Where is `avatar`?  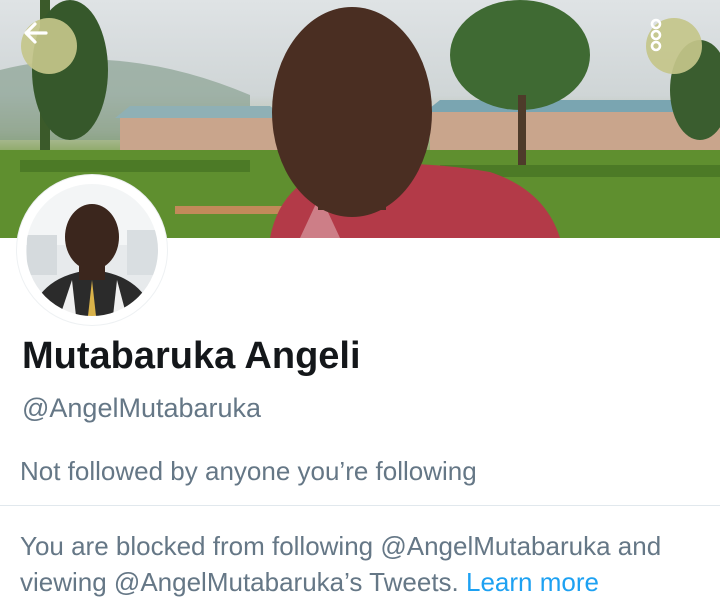
avatar is located at coordinates (92, 250).